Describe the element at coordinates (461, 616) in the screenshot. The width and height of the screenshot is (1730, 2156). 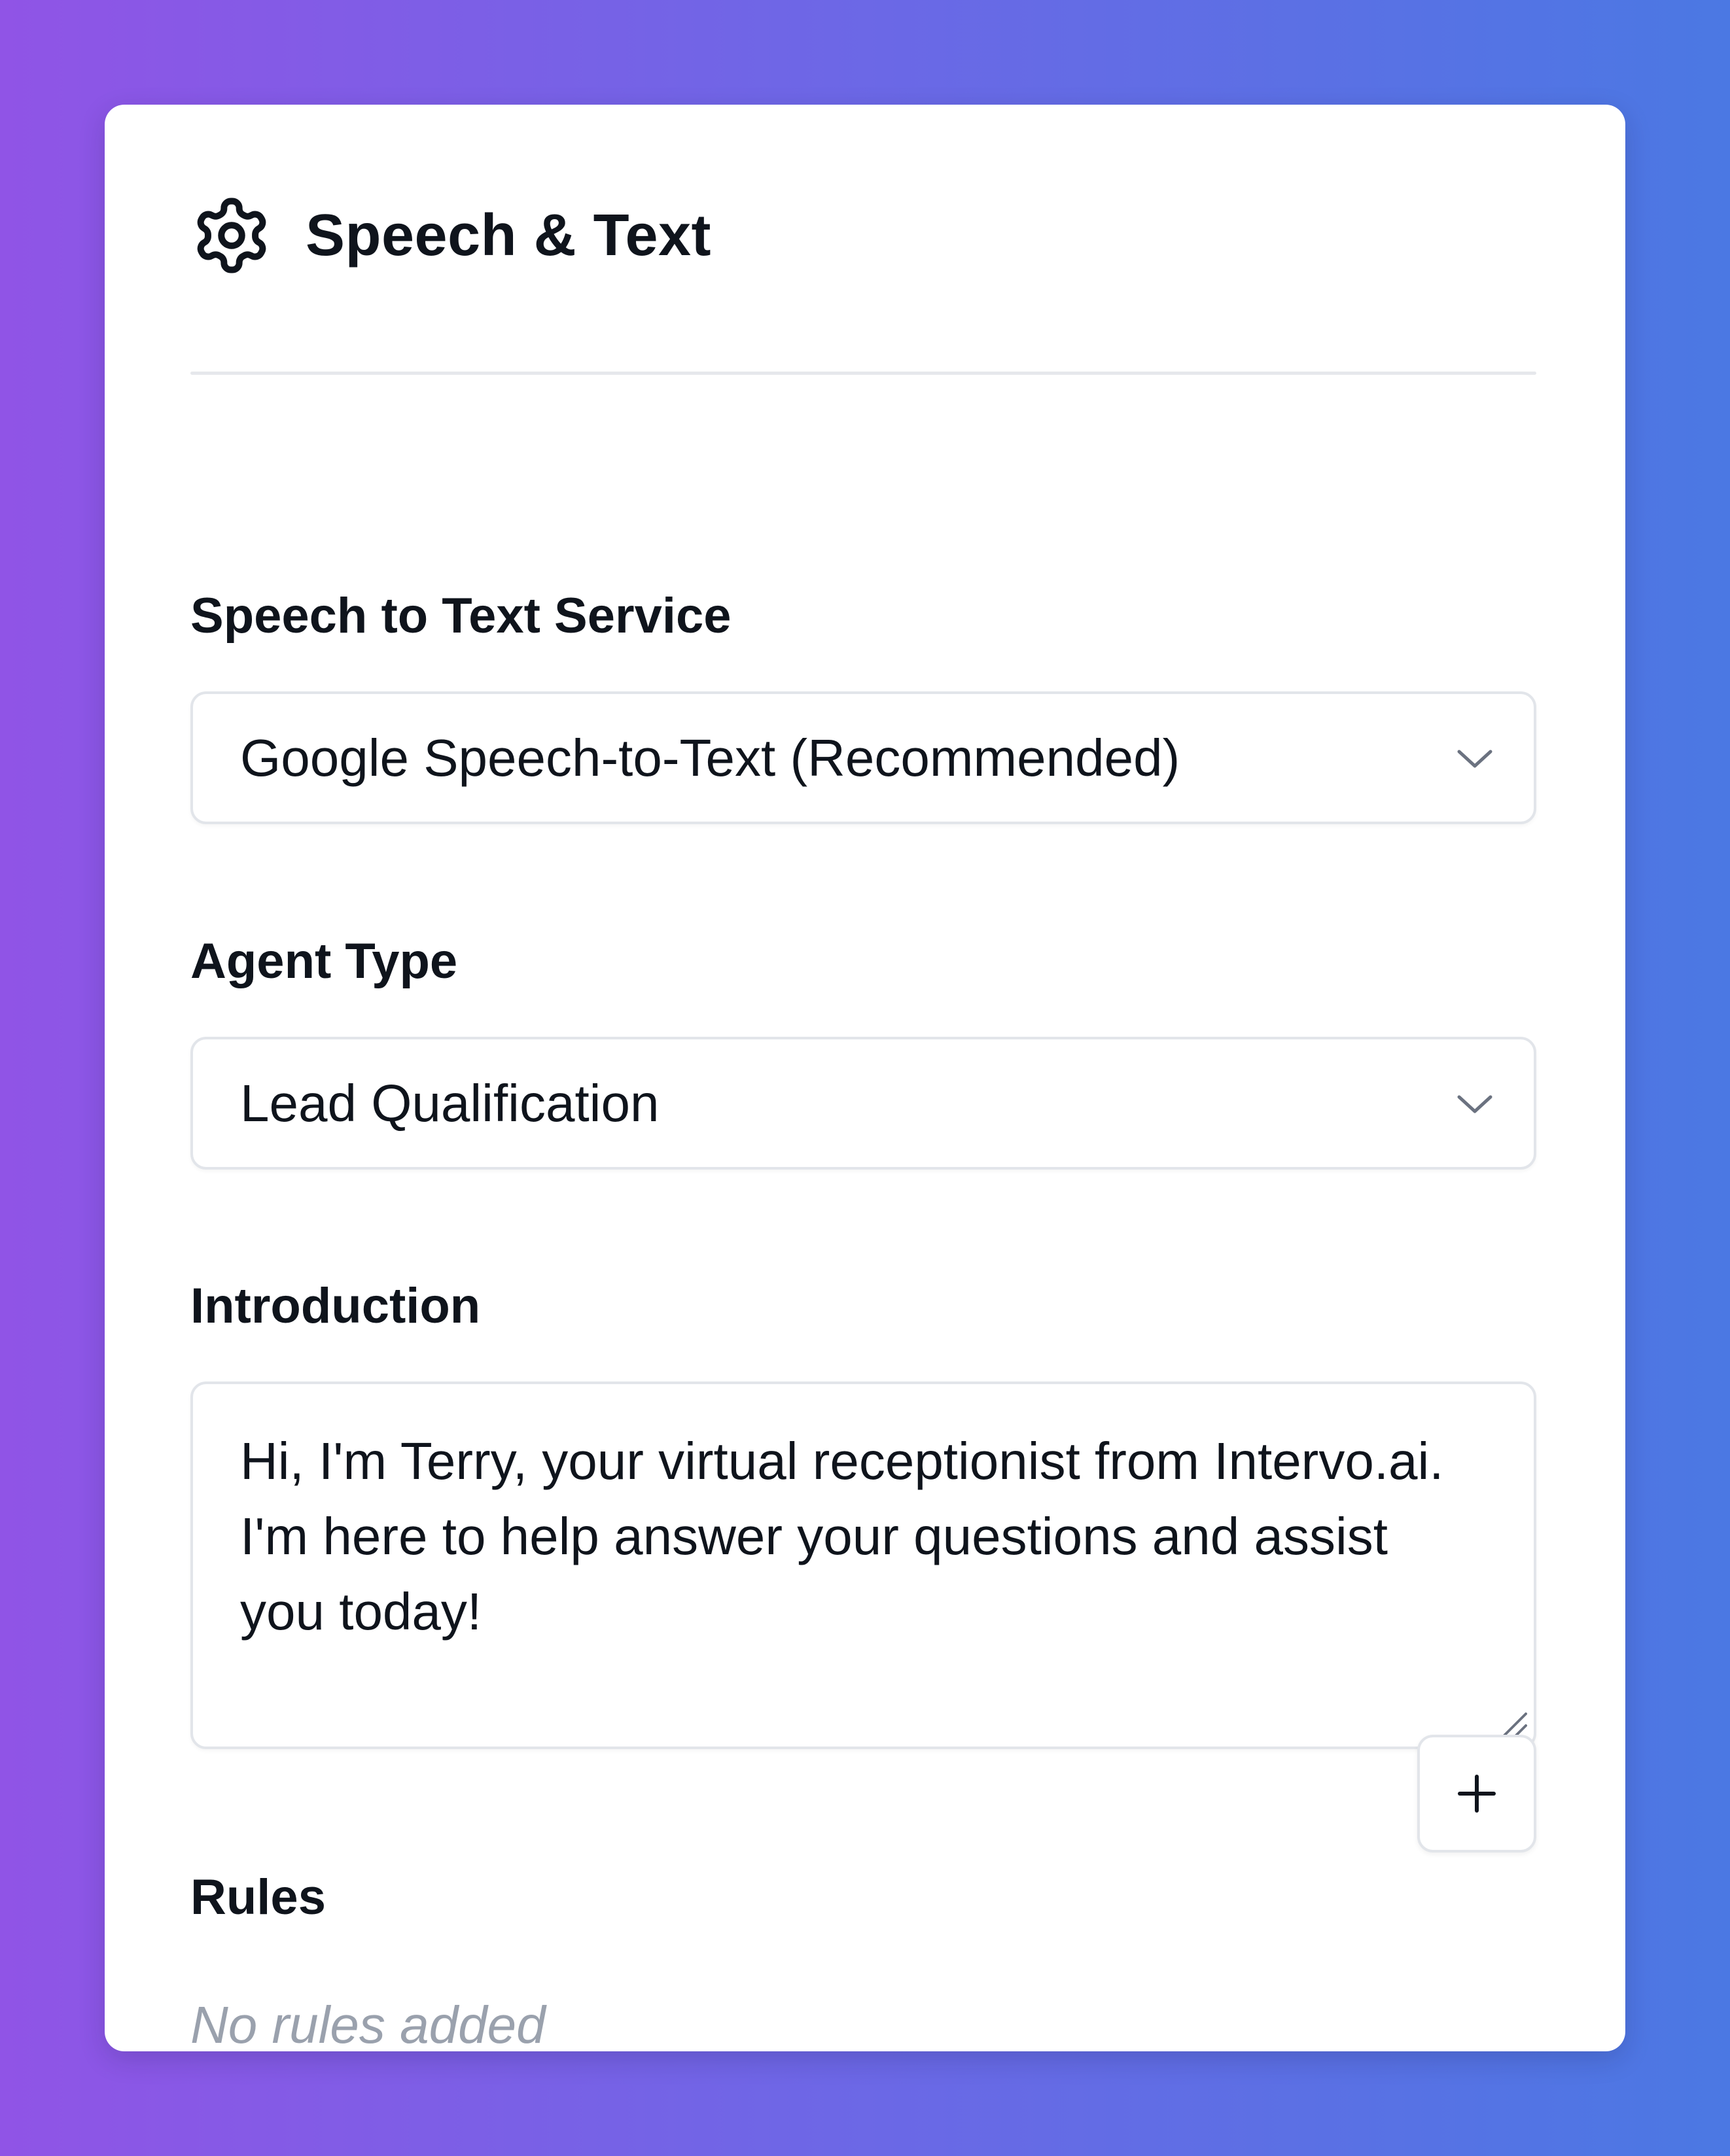
I see `speech-to-text-label: Speech to Text Service` at that location.